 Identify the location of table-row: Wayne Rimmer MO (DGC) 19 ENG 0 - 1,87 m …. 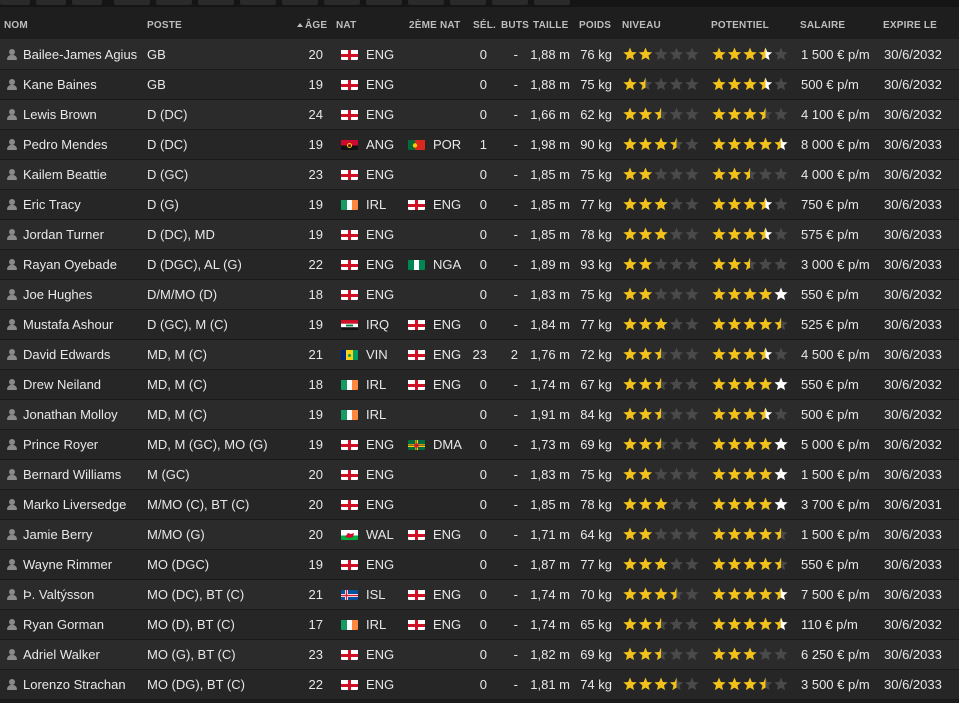
(479, 565).